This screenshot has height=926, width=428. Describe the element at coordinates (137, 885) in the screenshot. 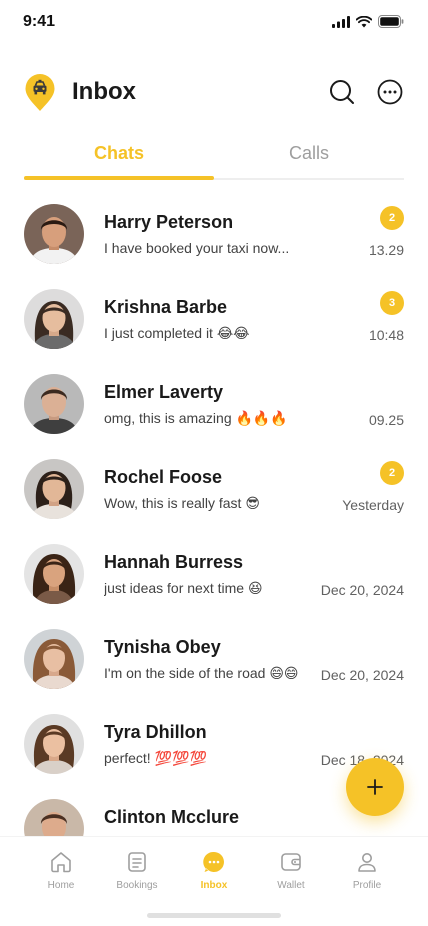

I see `nav-label: Bookings` at that location.